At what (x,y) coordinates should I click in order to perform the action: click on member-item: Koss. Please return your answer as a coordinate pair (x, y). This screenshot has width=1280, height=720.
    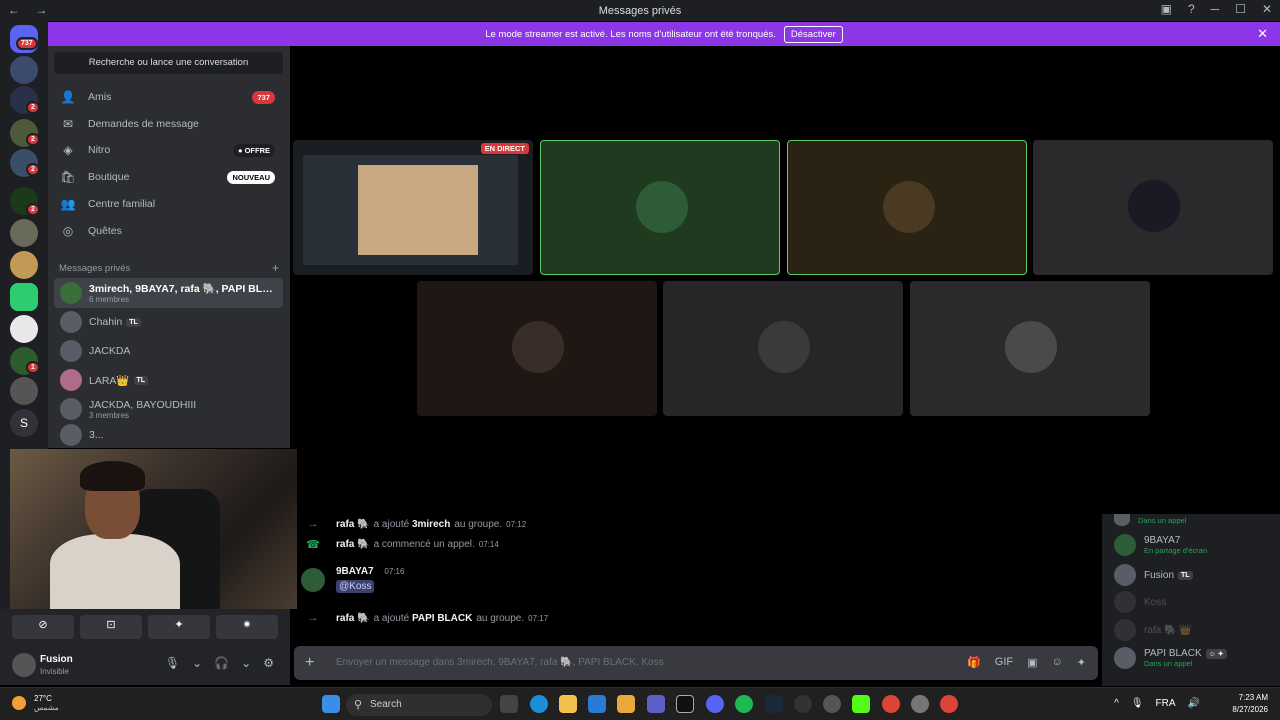
    Looking at the image, I should click on (1194, 602).